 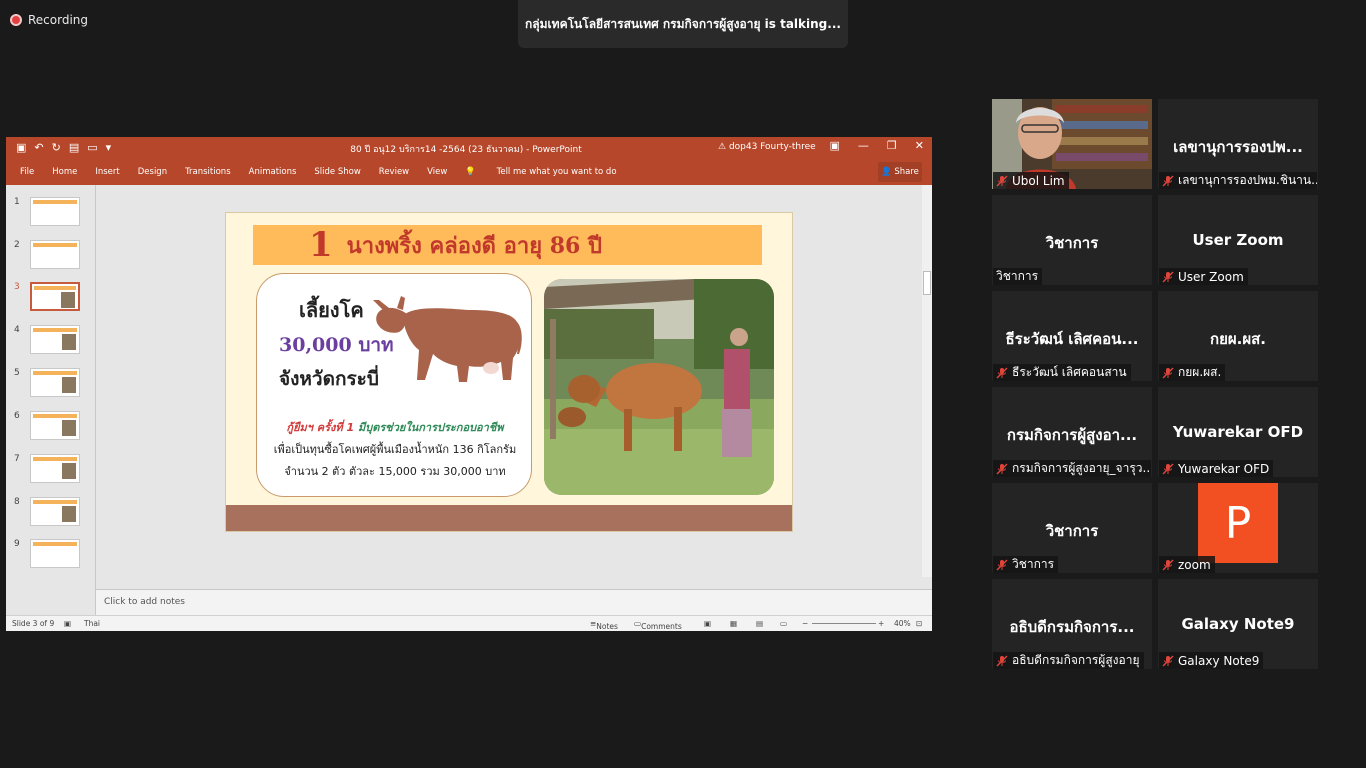 What do you see at coordinates (1216, 468) in the screenshot?
I see `participant-name-label: Yuwarekar OFD` at bounding box center [1216, 468].